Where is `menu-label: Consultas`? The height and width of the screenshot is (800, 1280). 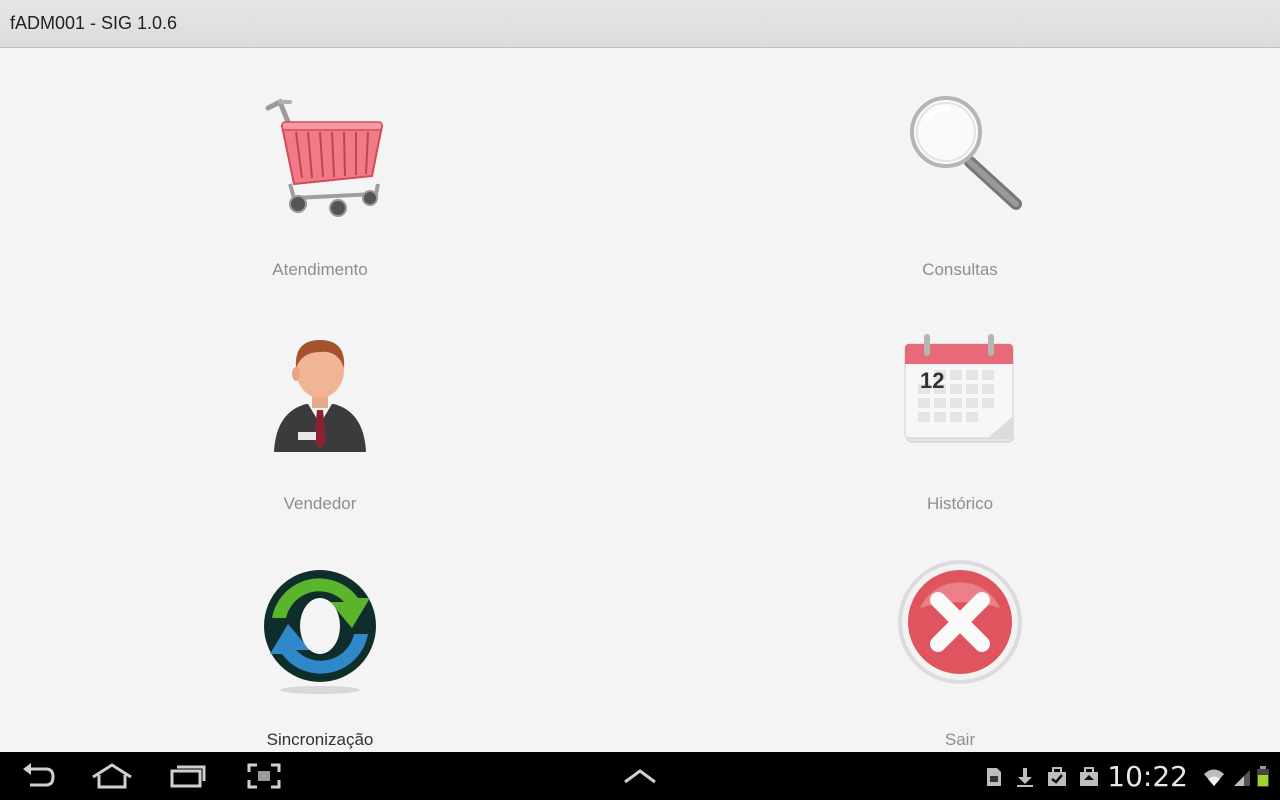
menu-label: Consultas is located at coordinates (960, 269).